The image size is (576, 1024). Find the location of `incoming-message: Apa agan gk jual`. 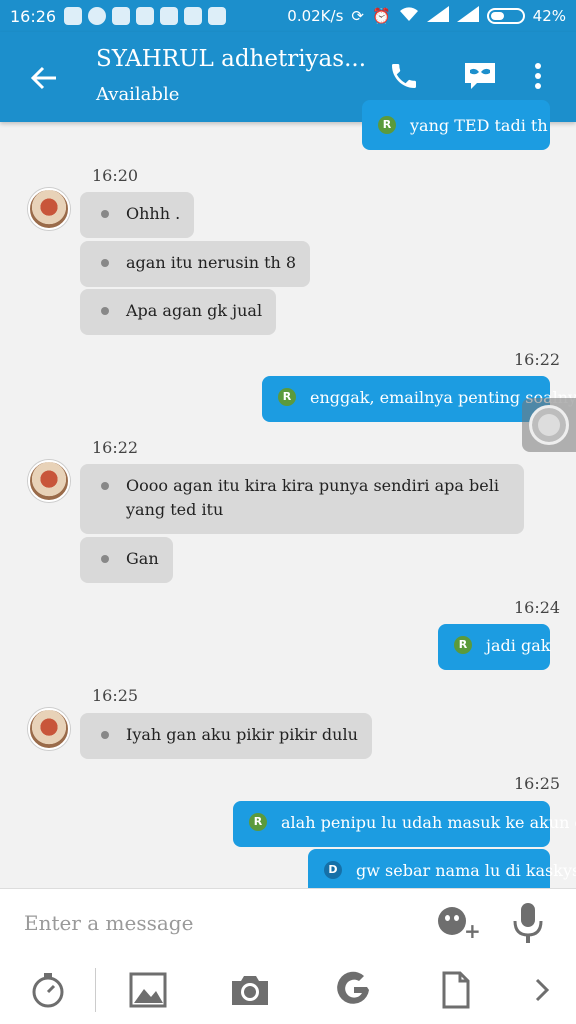

incoming-message: Apa agan gk jual is located at coordinates (178, 312).